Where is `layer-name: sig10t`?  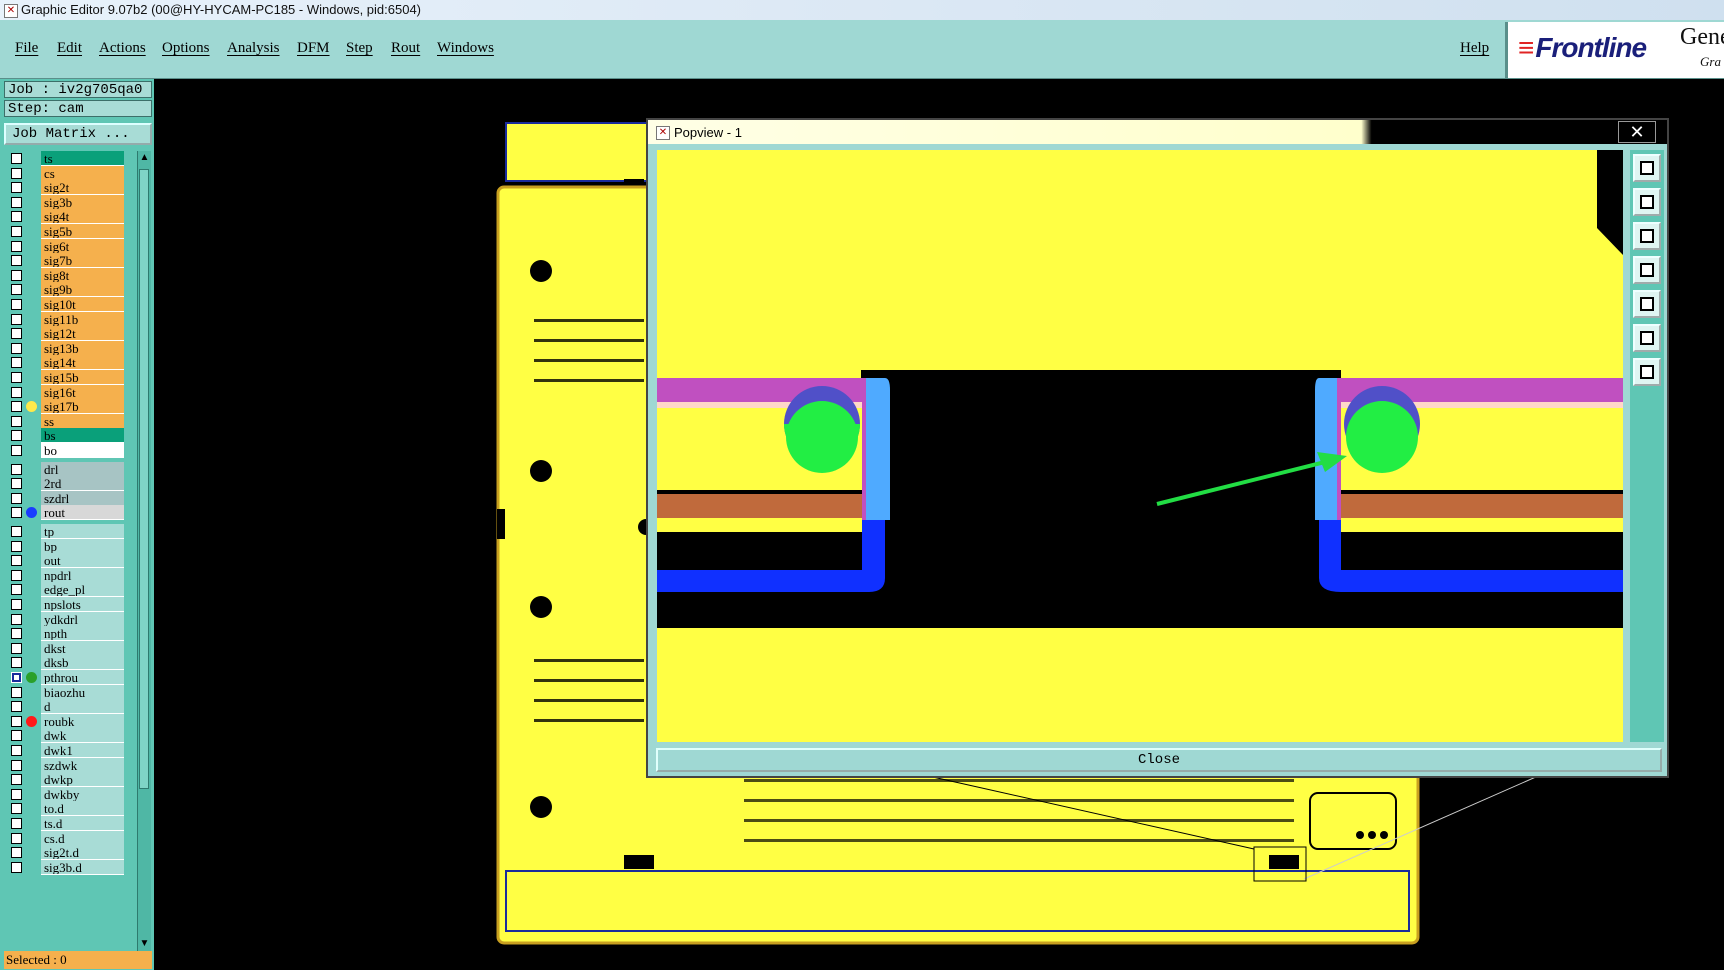 layer-name: sig10t is located at coordinates (82, 304).